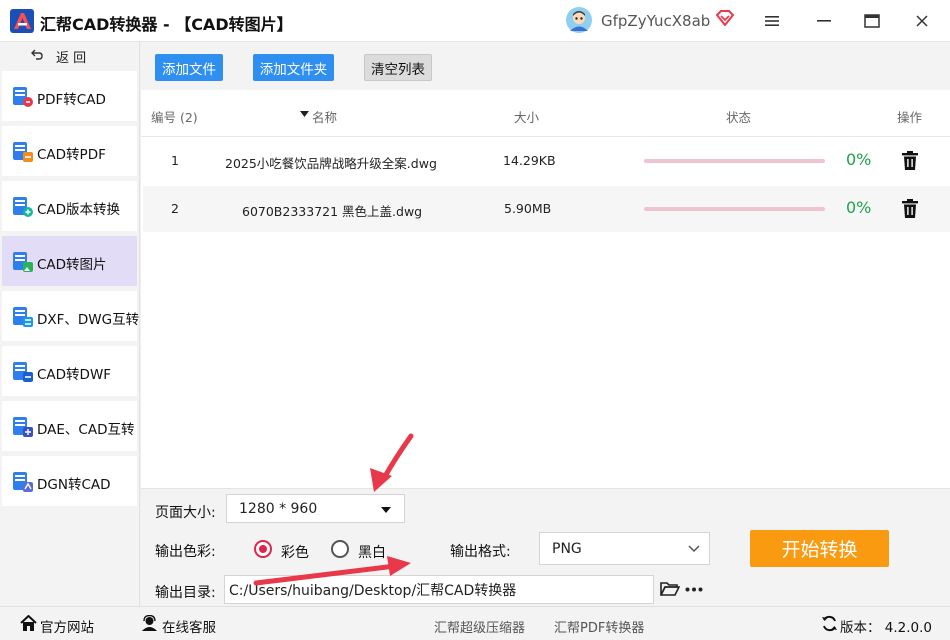 This screenshot has height=640, width=950. I want to click on back-arrow-icon, so click(37, 54).